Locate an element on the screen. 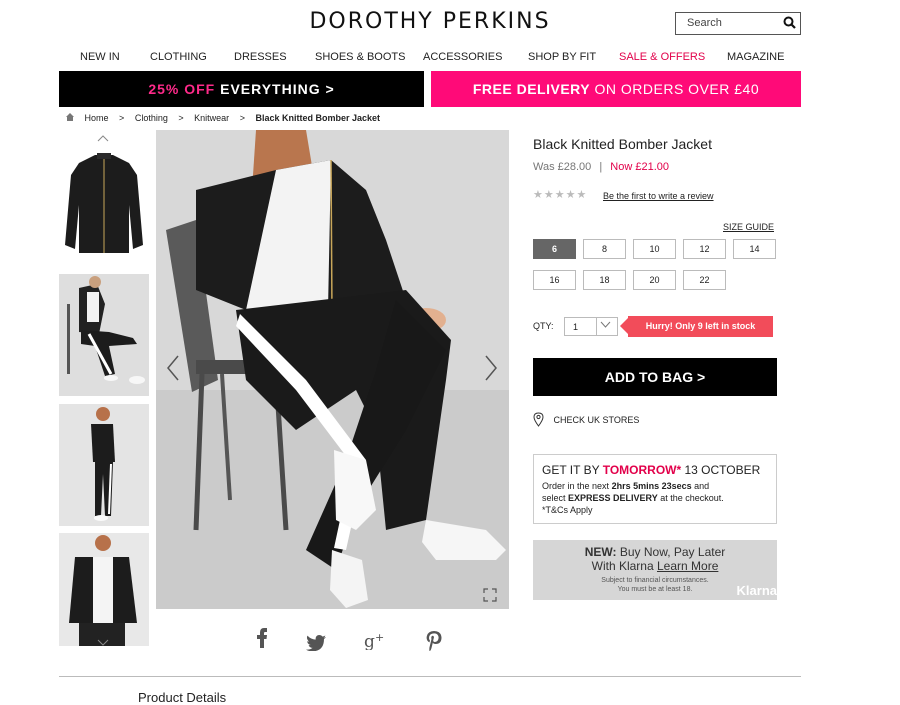 Image resolution: width=900 pixels, height=705 pixels. promo-discount-text: EVERYTHING > is located at coordinates (277, 89).